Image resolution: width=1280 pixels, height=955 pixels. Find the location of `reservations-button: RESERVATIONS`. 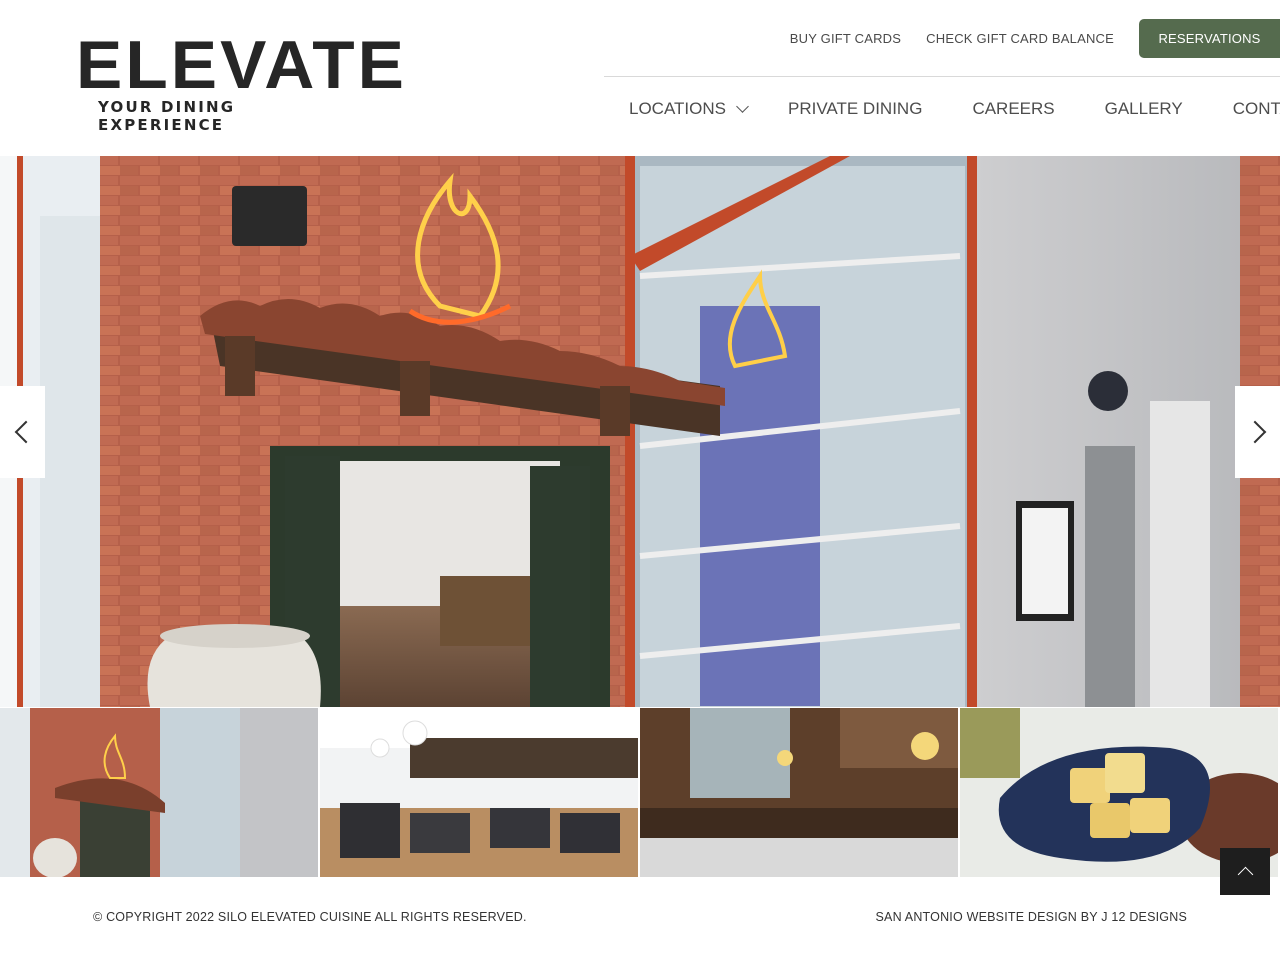

reservations-button: RESERVATIONS is located at coordinates (1209, 38).